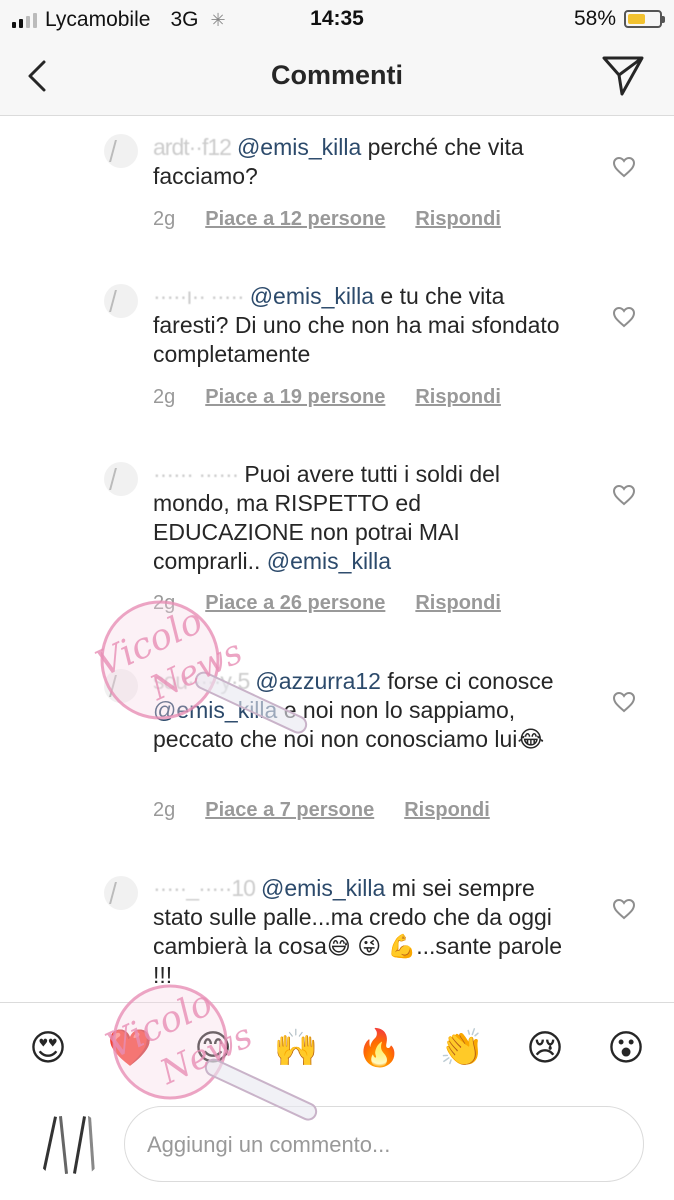 This screenshot has width=674, height=1200. I want to click on comment-input, so click(382, 1145).